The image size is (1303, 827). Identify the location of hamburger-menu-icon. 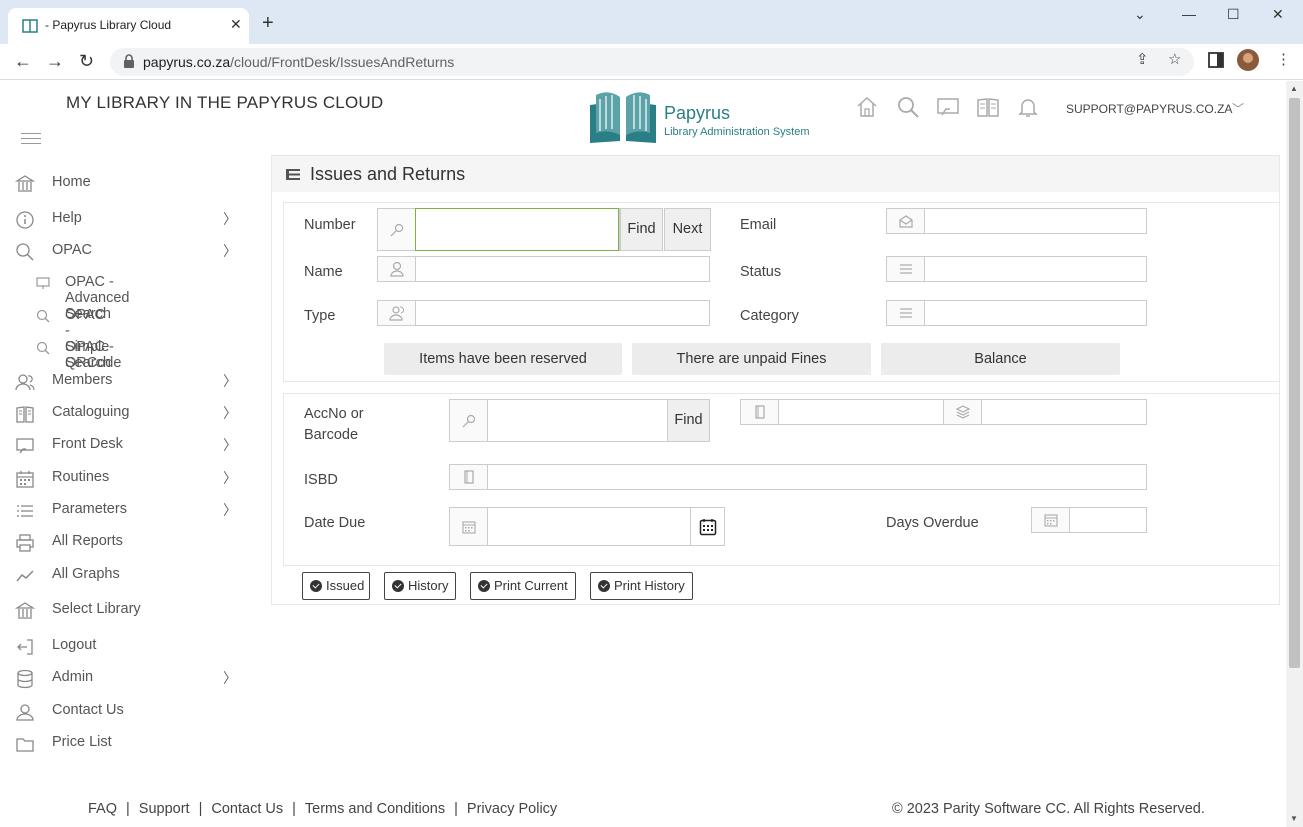
(31, 140).